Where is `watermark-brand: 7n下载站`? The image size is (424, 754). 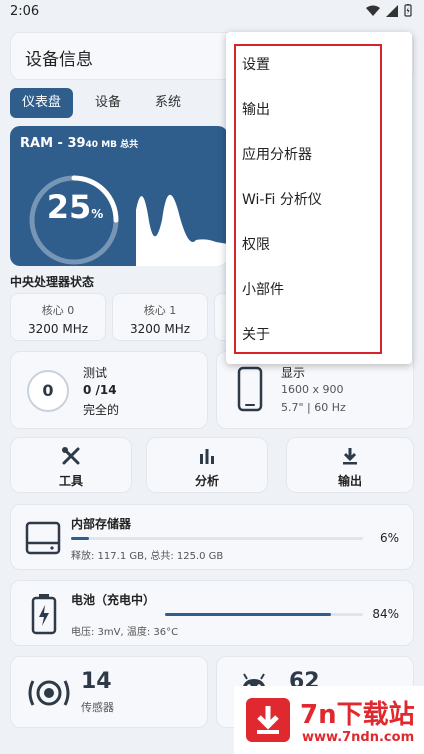
watermark-brand: 7n下载站 is located at coordinates (357, 715).